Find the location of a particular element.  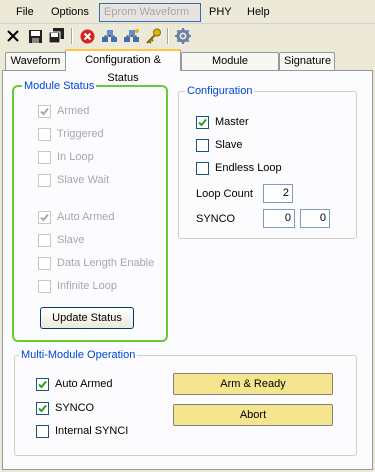

slave-wait-label: Slave Wait is located at coordinates (83, 180).